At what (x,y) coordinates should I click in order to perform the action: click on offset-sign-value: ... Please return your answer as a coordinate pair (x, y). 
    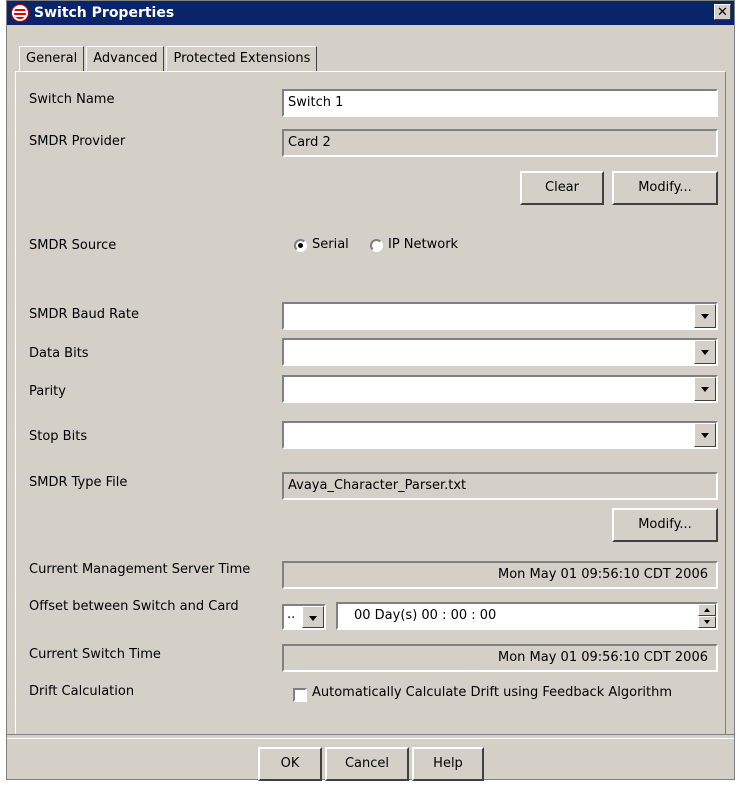
    Looking at the image, I should click on (291, 614).